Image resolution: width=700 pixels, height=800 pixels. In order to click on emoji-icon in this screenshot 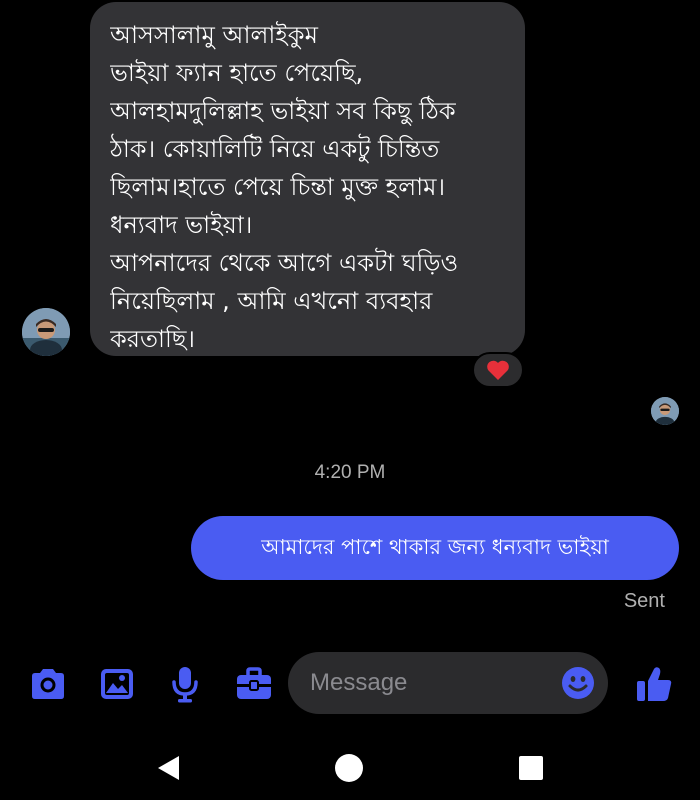, I will do `click(578, 683)`.